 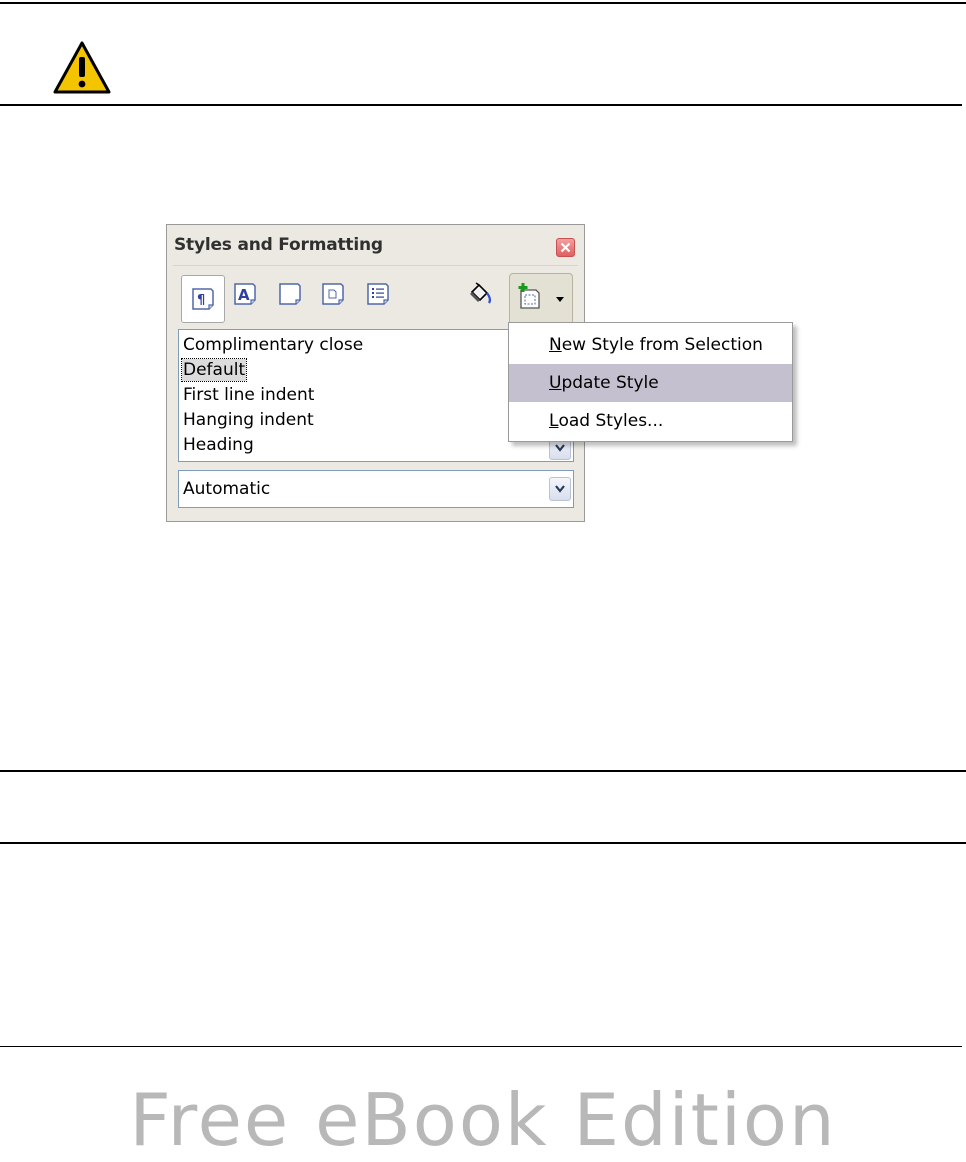 I want to click on paragraph-styles-button: ¶, so click(x=203, y=299).